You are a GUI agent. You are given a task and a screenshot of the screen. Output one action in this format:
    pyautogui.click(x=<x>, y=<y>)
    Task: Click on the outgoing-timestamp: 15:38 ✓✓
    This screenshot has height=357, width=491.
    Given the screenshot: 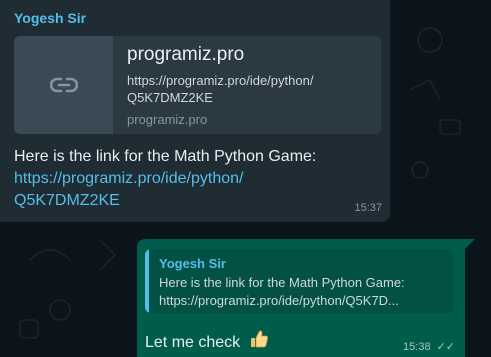 What is the action you would take?
    pyautogui.click(x=429, y=346)
    